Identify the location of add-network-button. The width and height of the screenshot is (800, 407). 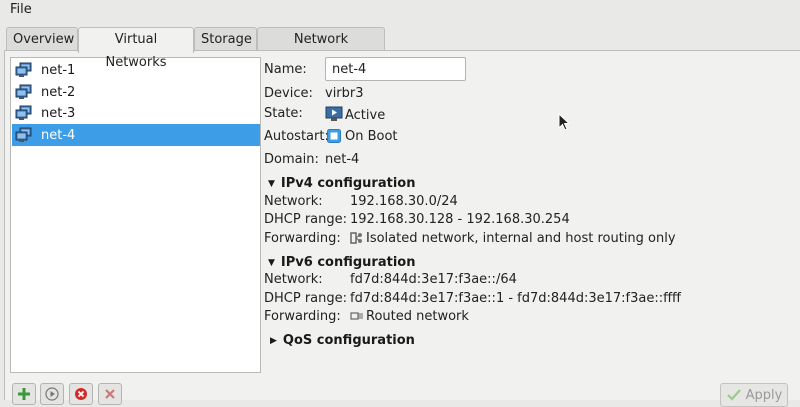
(24, 394).